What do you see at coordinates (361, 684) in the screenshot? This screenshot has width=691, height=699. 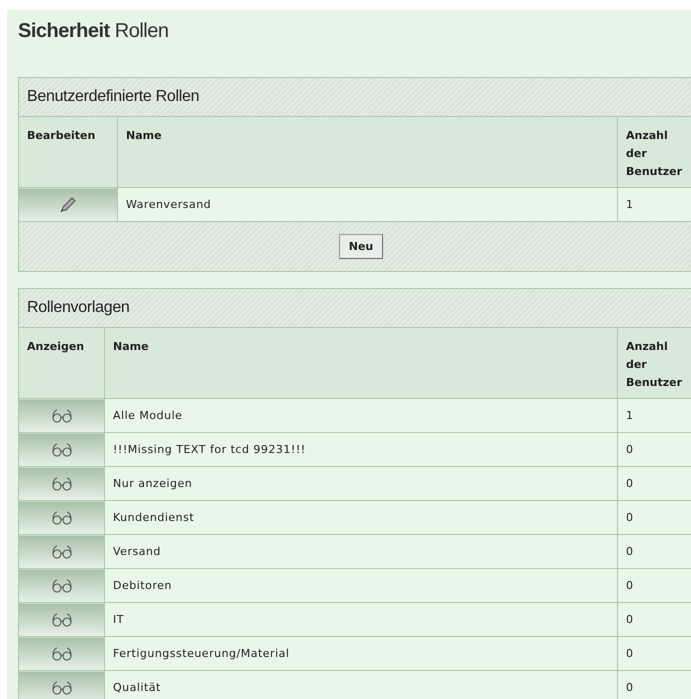 I see `table-cell: Qualität` at bounding box center [361, 684].